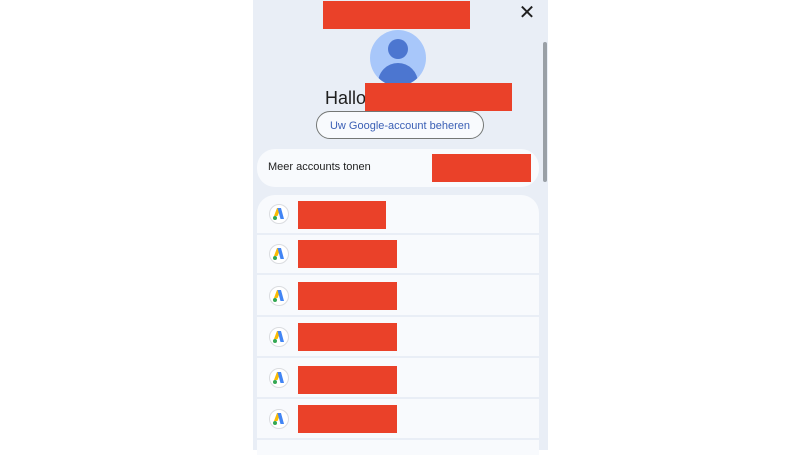  I want to click on redacted-more-accounts-info, so click(481, 168).